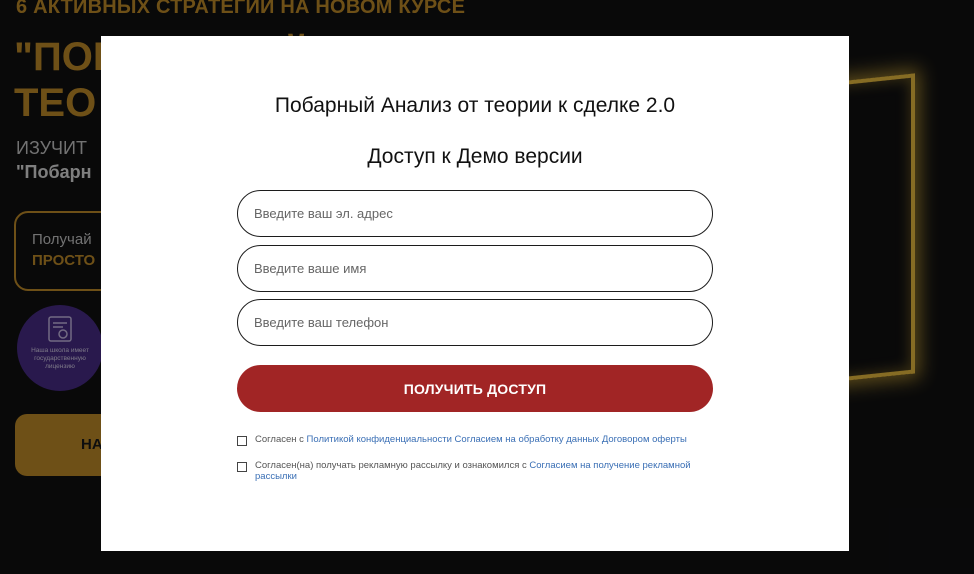  I want to click on modal-subtitle: Доступ к Демо версии, so click(475, 156).